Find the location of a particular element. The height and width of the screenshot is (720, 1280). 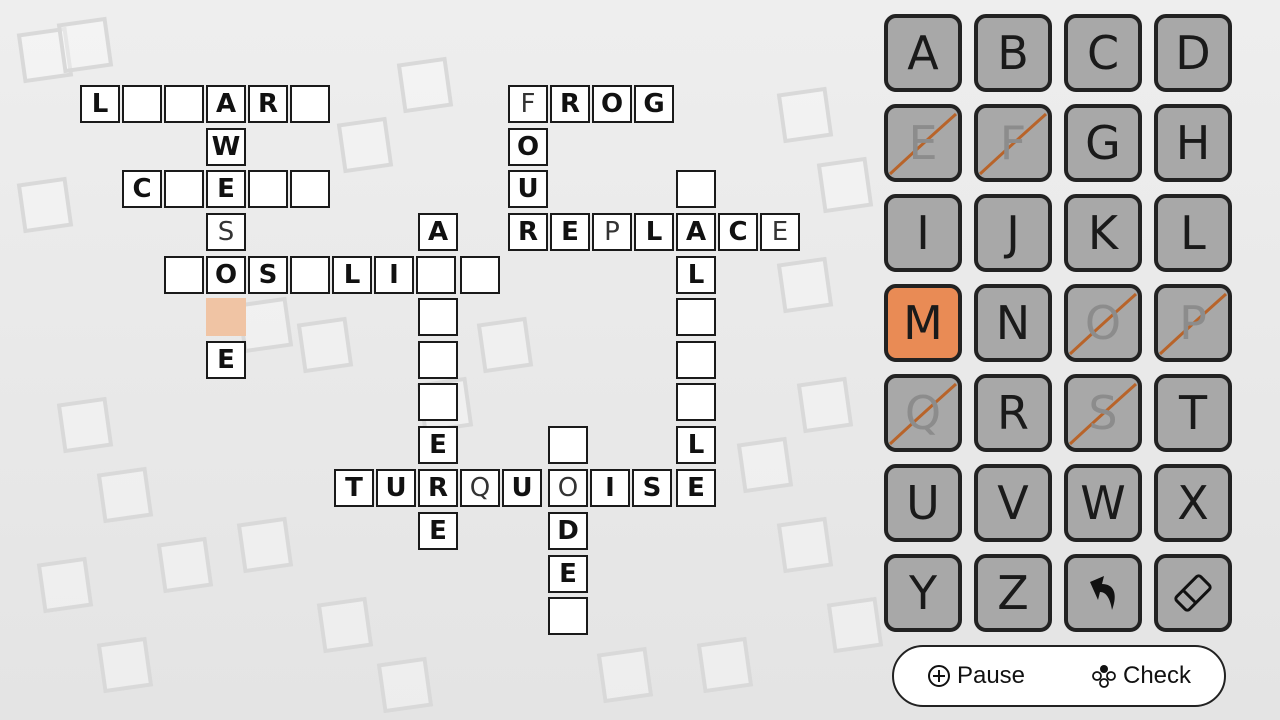

key-label: R is located at coordinates (1013, 413).